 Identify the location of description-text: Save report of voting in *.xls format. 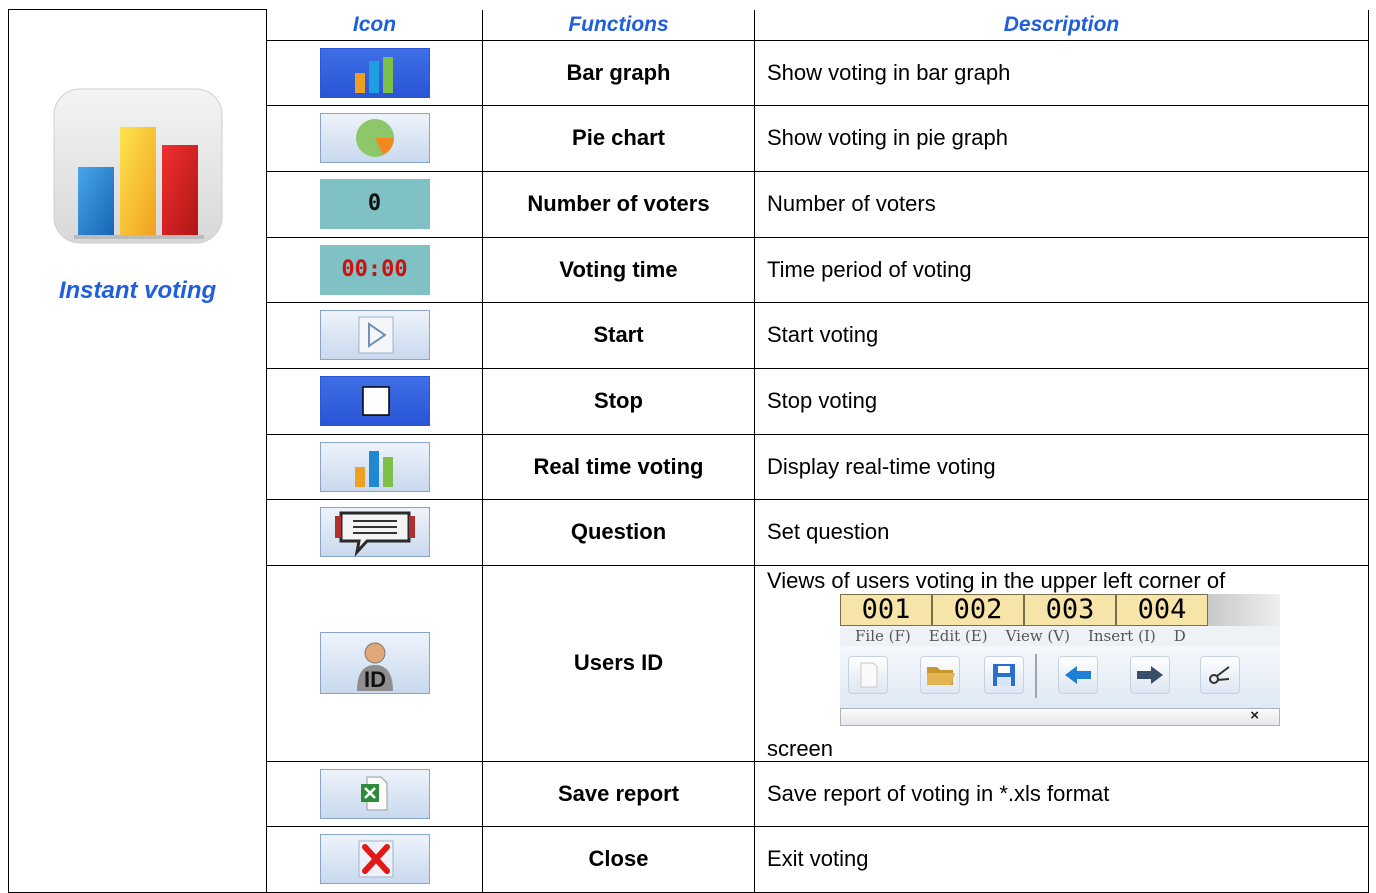
(1061, 793).